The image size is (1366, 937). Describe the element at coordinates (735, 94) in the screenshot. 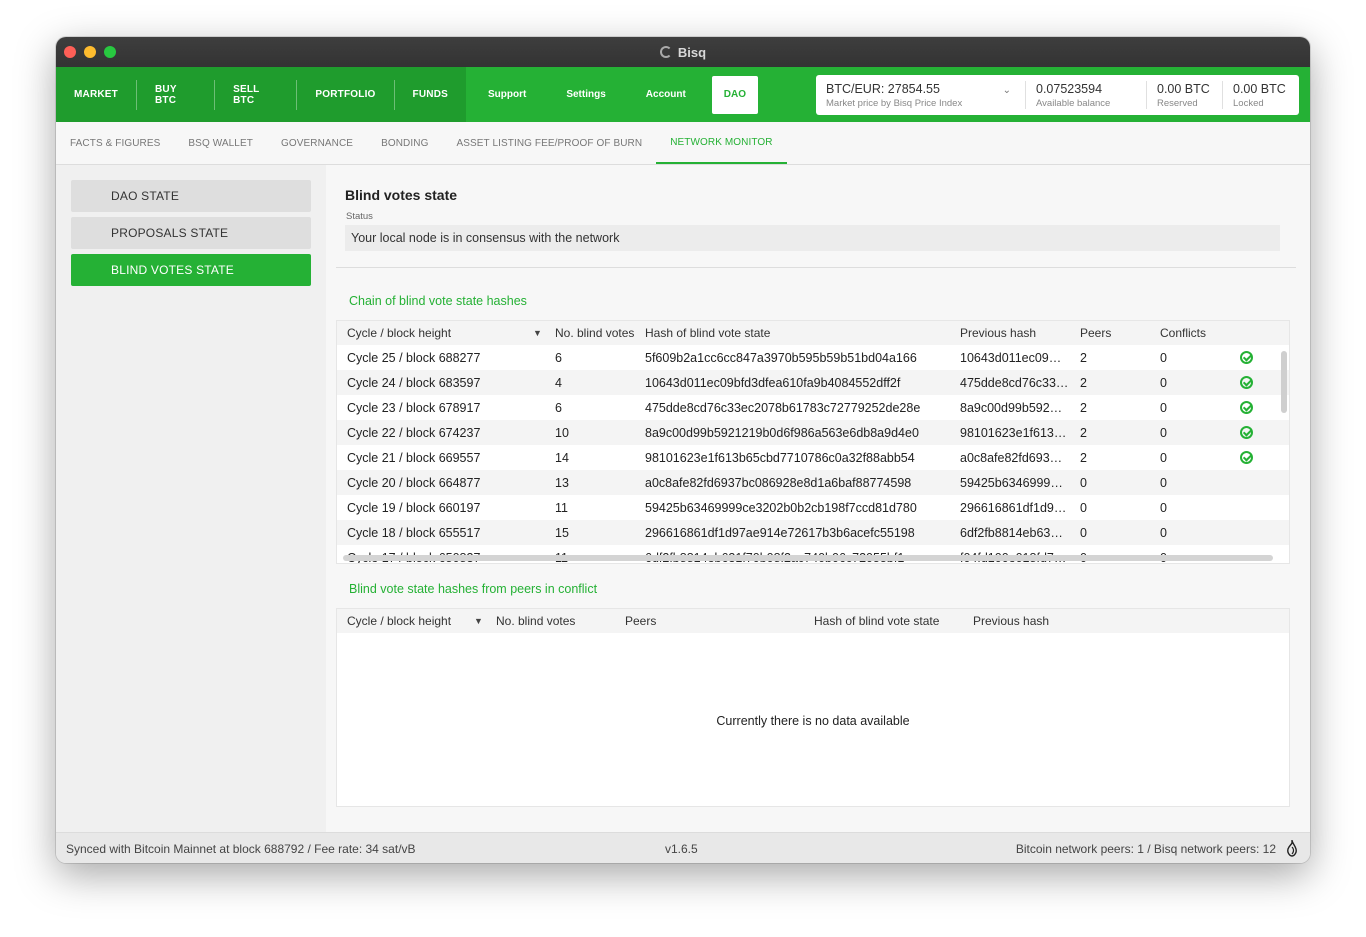

I see `nav-dao: DAO` at that location.